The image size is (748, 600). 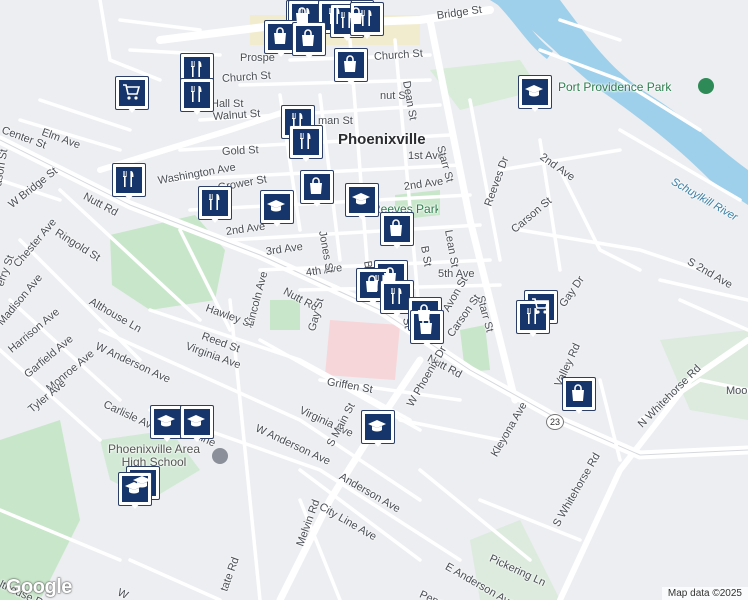 I want to click on street-label: 5th Ave, so click(x=456, y=274).